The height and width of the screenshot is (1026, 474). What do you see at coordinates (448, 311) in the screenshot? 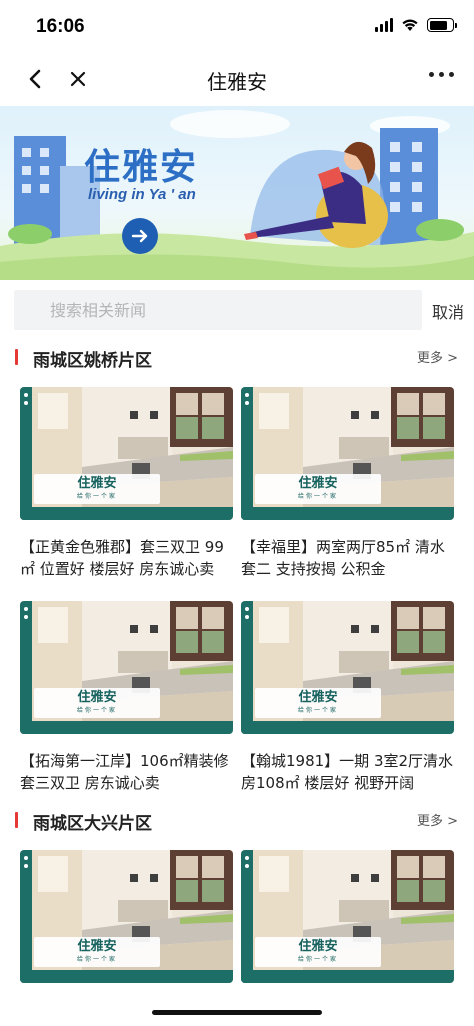
I see `cancel-button: 取消` at bounding box center [448, 311].